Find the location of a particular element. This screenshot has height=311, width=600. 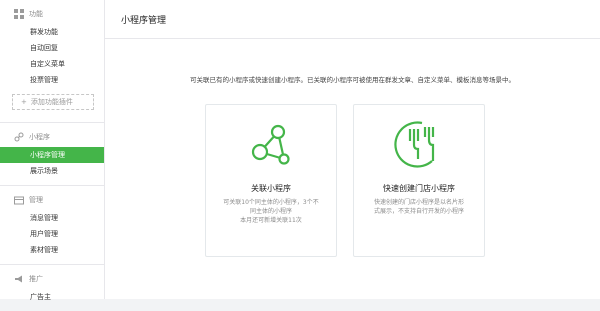

card-desc-line: 可关联10个同主体的小程序，3个不 is located at coordinates (271, 202).